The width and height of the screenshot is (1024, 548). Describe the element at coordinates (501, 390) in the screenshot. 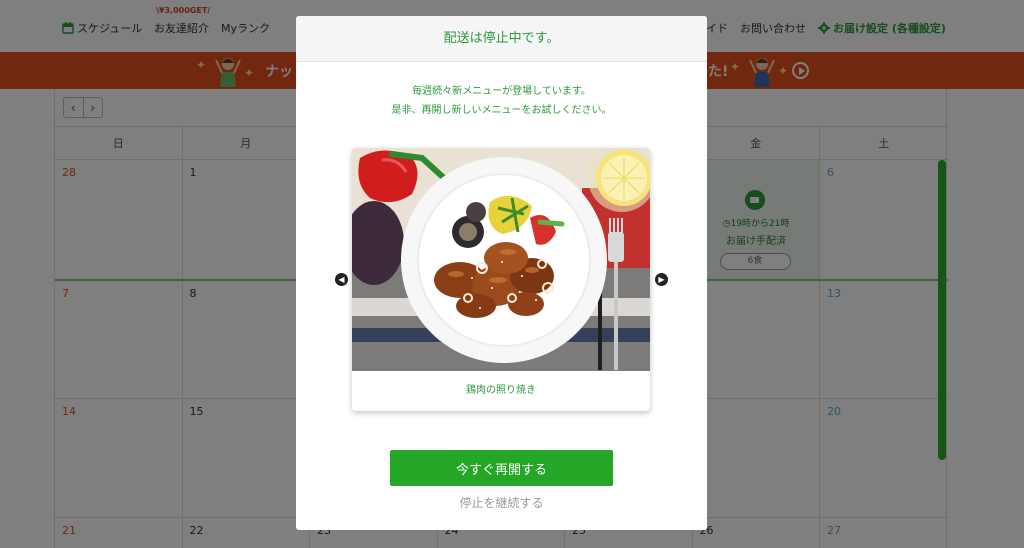

I see `menu-item-name: 鶏肉の照り焼き` at that location.